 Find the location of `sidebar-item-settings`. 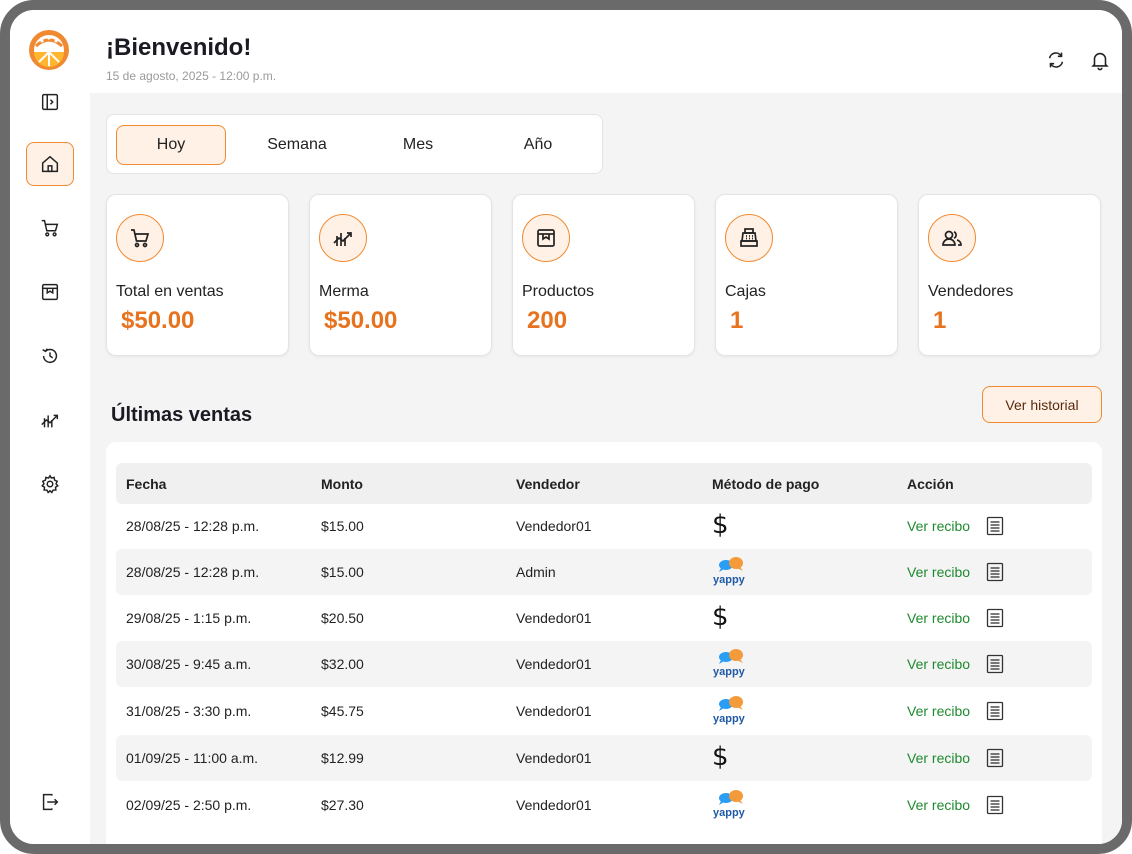

sidebar-item-settings is located at coordinates (50, 484).